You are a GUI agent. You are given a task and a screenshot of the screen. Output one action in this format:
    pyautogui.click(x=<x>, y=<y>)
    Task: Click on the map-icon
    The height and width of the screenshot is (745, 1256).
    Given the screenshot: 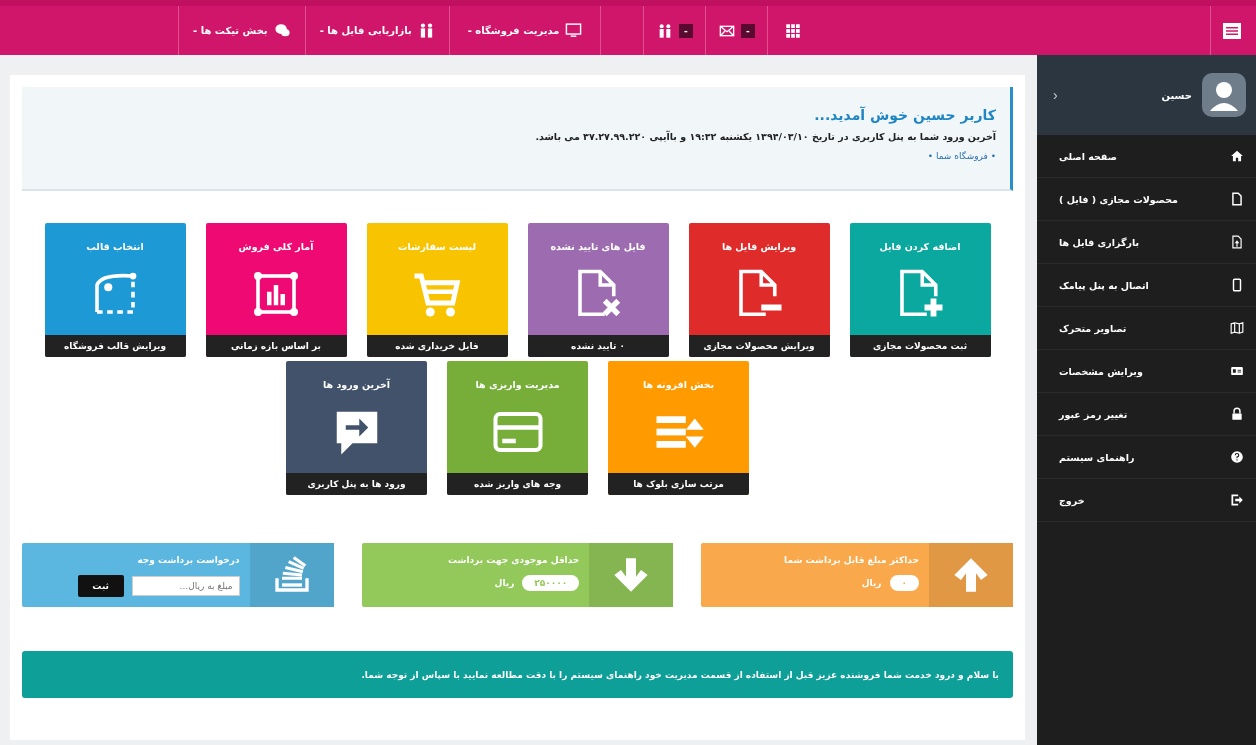 What is the action you would take?
    pyautogui.click(x=1237, y=328)
    